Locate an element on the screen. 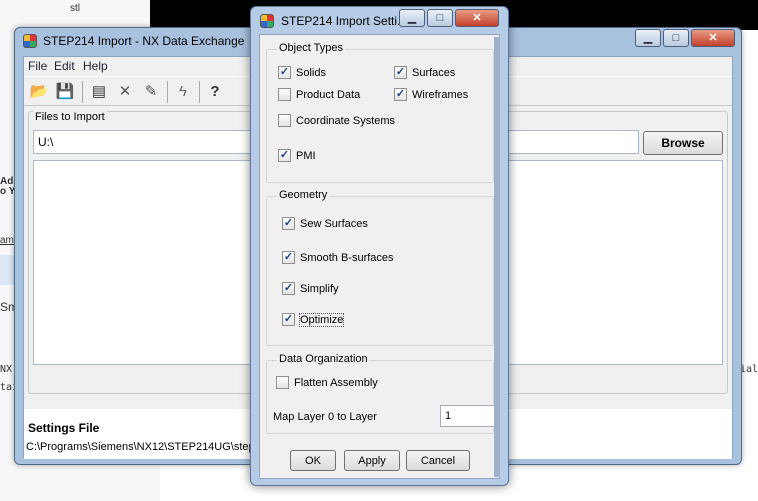 Image resolution: width=758 pixels, height=501 pixels. smooth-b-surfaces-checkbox: ✓ Smooth B-surfaces is located at coordinates (338, 257).